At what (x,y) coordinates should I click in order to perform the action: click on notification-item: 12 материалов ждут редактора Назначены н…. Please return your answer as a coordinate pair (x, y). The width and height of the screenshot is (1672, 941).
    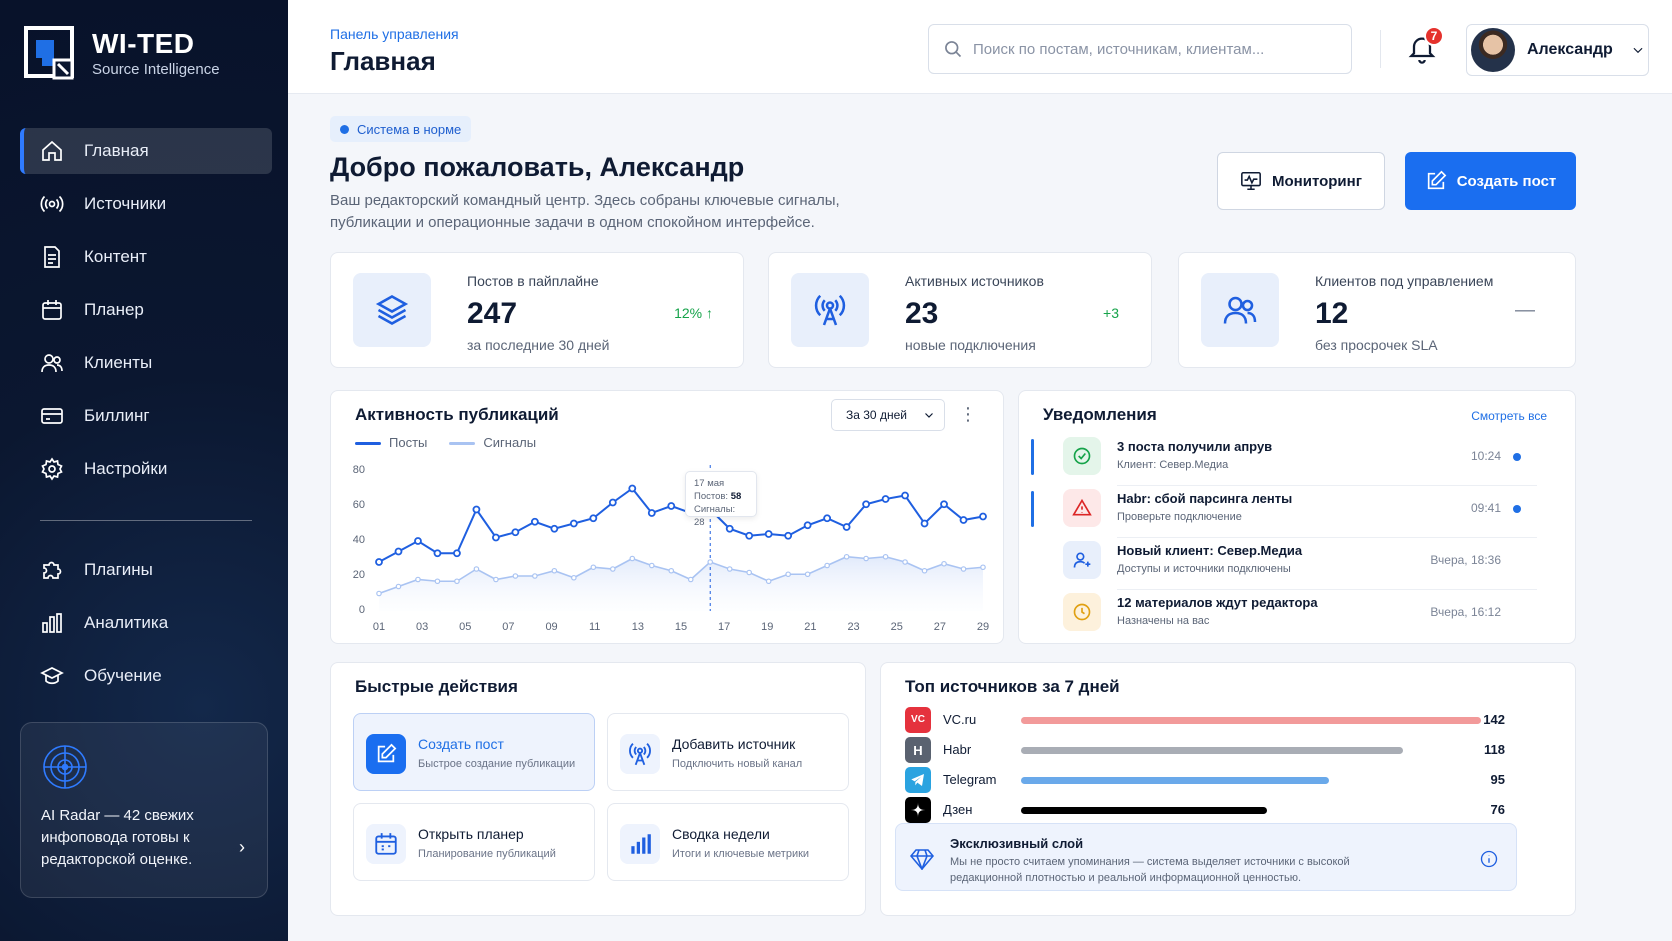
    Looking at the image, I should click on (1285, 616).